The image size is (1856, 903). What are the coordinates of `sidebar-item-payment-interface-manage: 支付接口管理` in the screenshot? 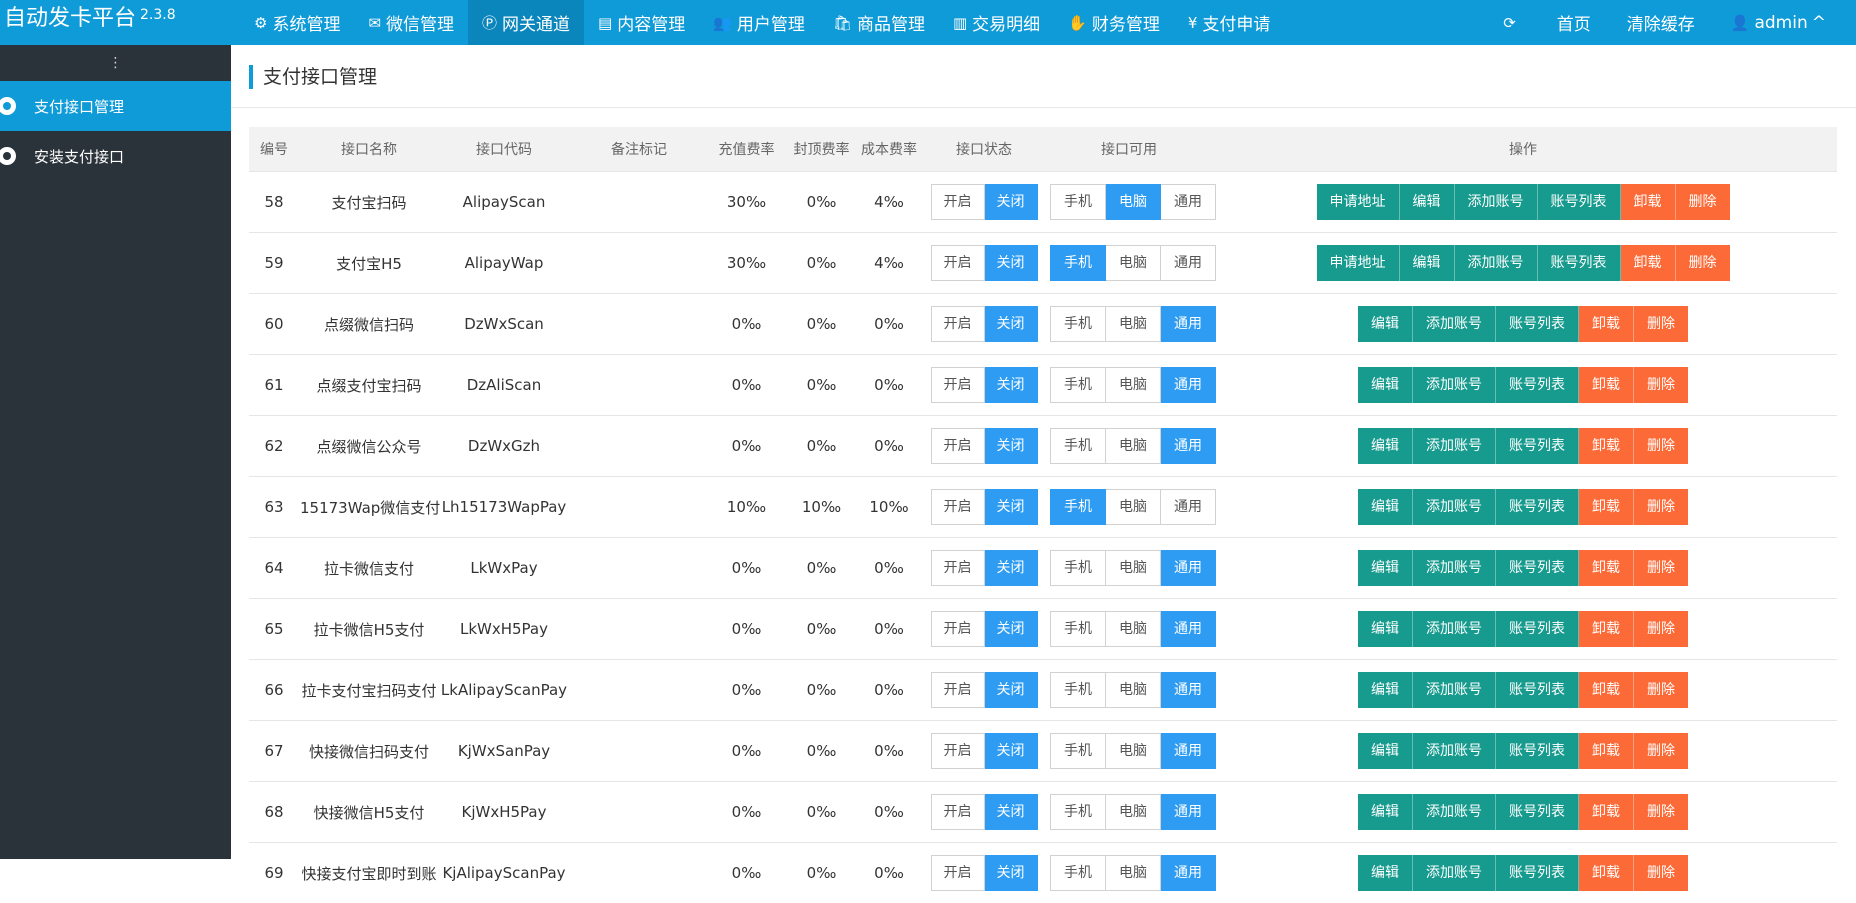 It's located at (115, 106).